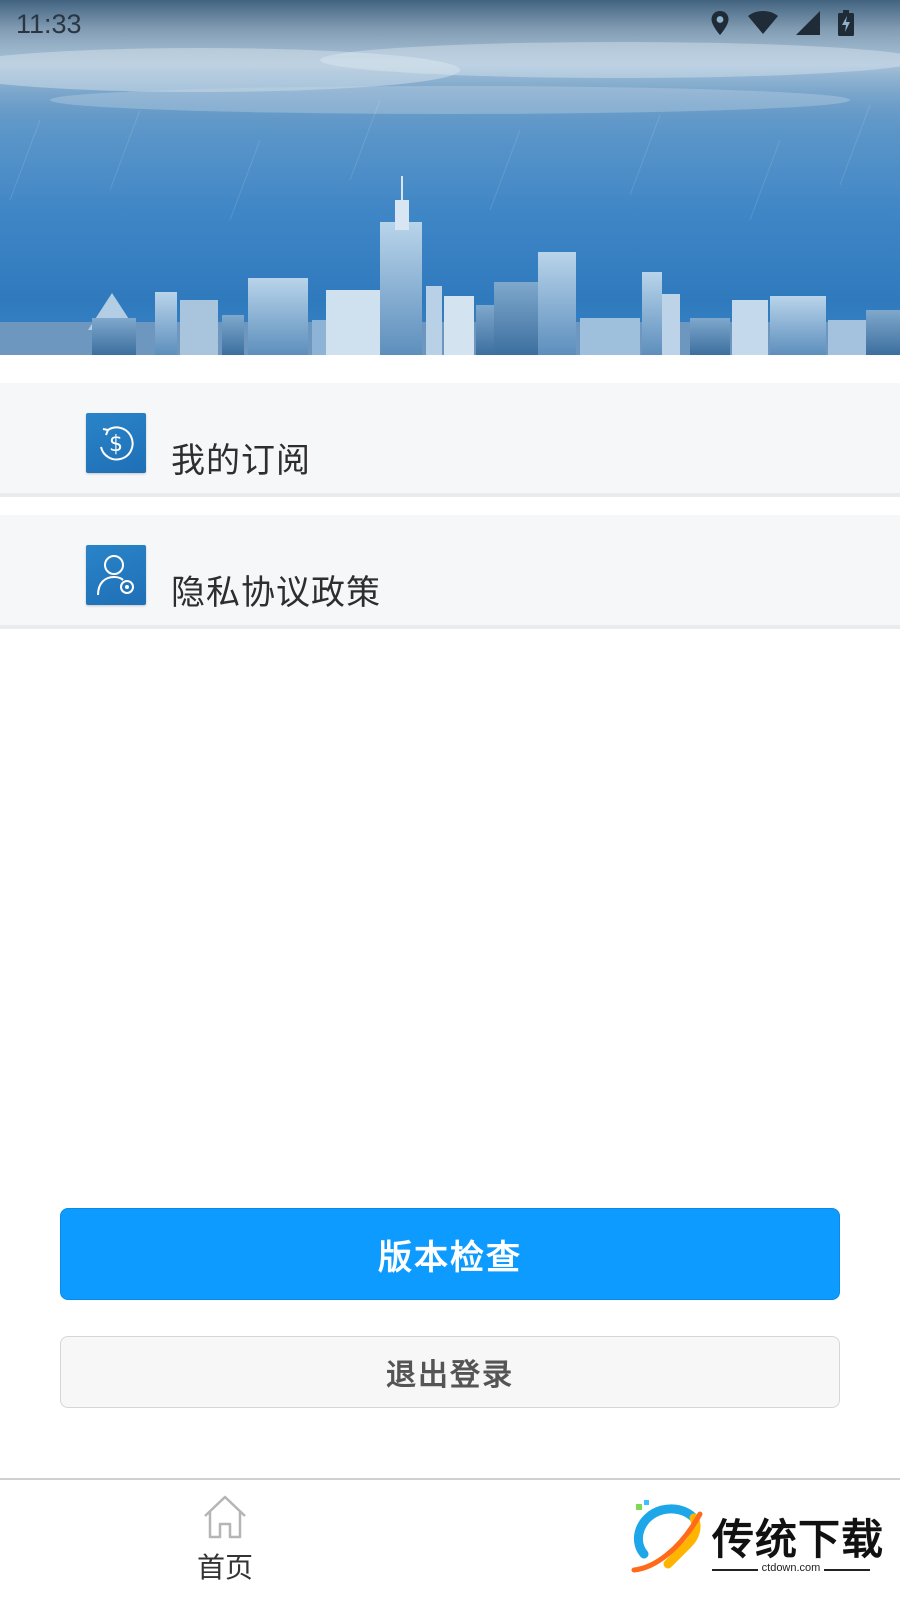 Image resolution: width=900 pixels, height=1600 pixels. What do you see at coordinates (450, 1539) in the screenshot?
I see `bottom-nav: 首页 传统下载 ctdown.com` at bounding box center [450, 1539].